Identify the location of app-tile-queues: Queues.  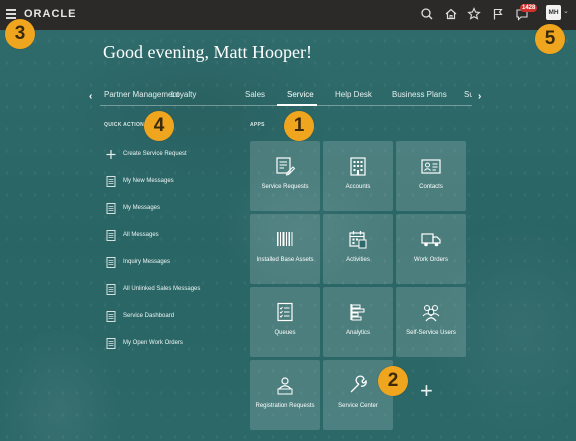
(285, 322).